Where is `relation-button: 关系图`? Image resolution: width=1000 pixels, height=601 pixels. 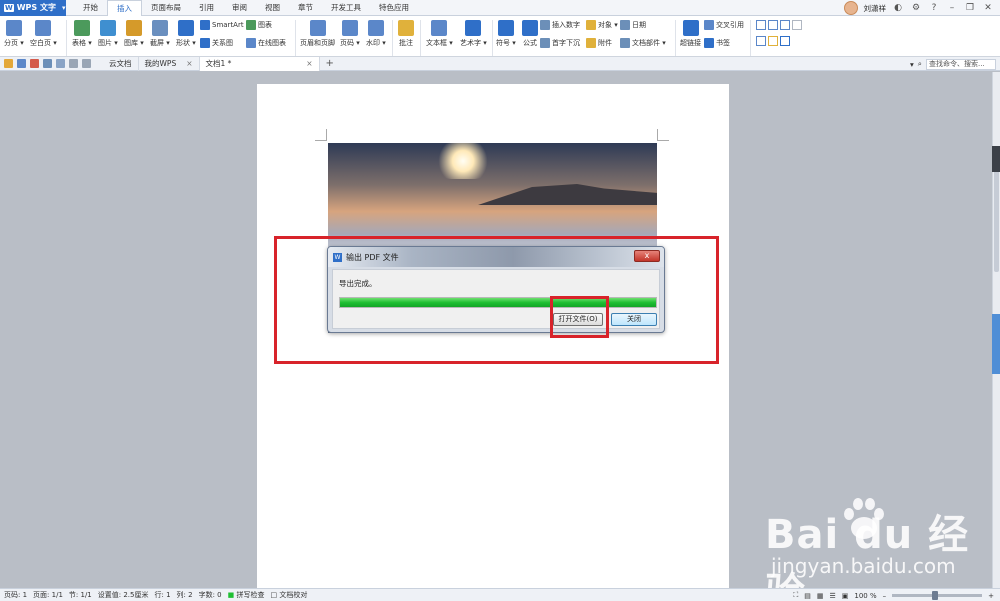 relation-button: 关系图 is located at coordinates (216, 43).